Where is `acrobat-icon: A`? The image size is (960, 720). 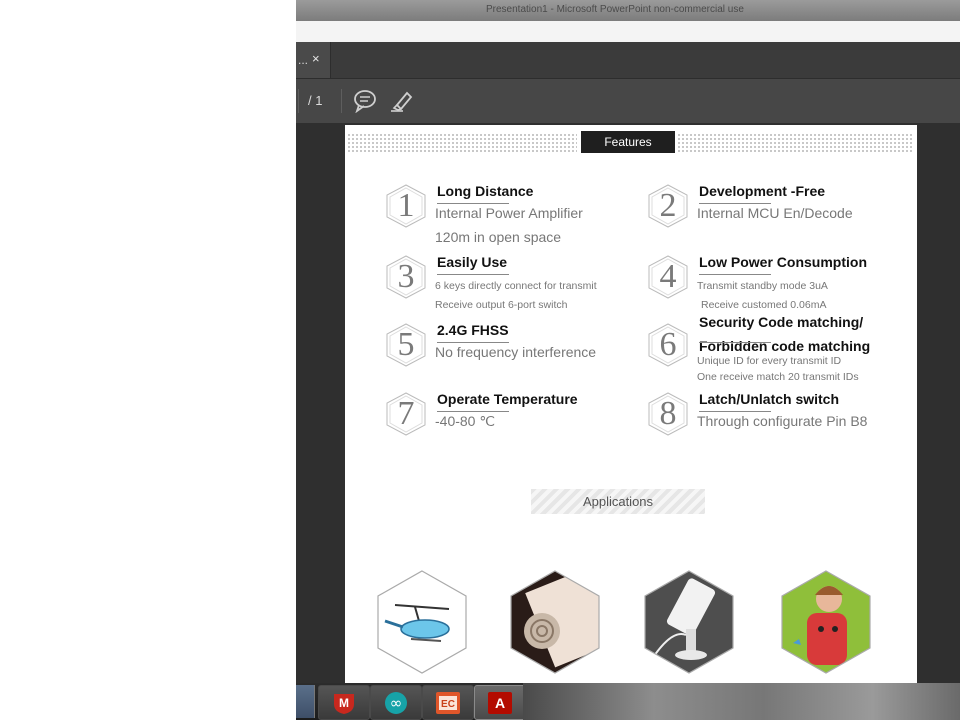
acrobat-icon: A is located at coordinates (500, 703).